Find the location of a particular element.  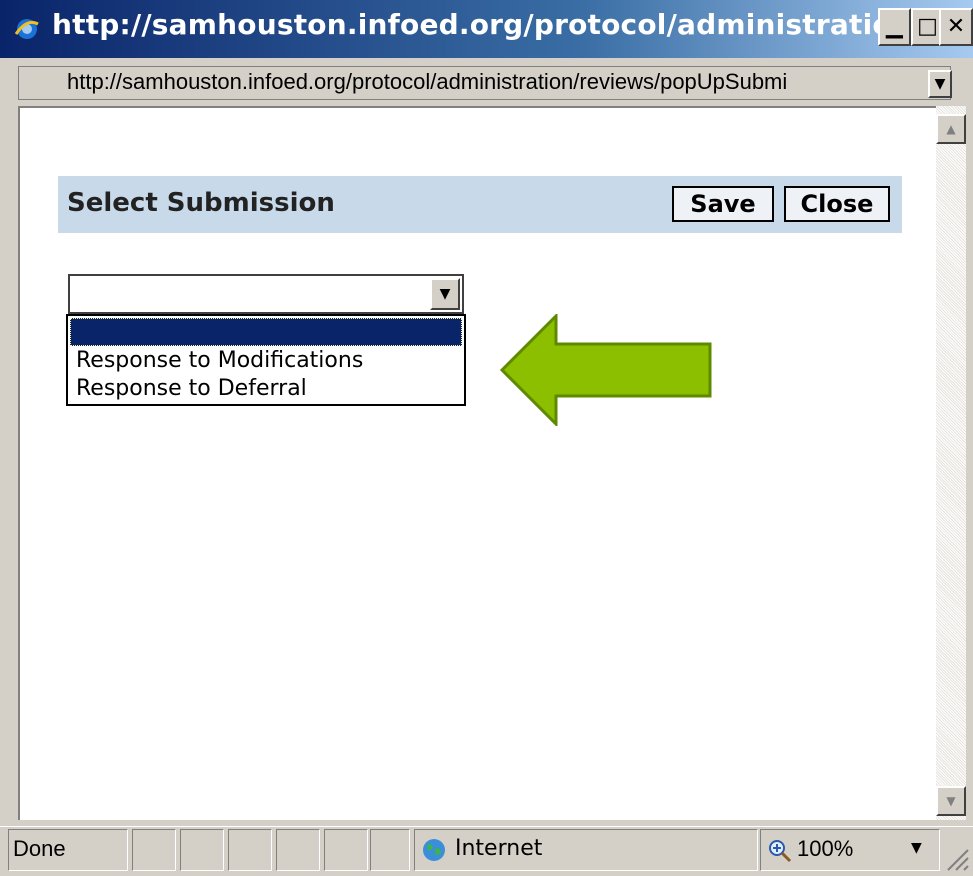

arrow-up-icon: ▲ is located at coordinates (951, 129).